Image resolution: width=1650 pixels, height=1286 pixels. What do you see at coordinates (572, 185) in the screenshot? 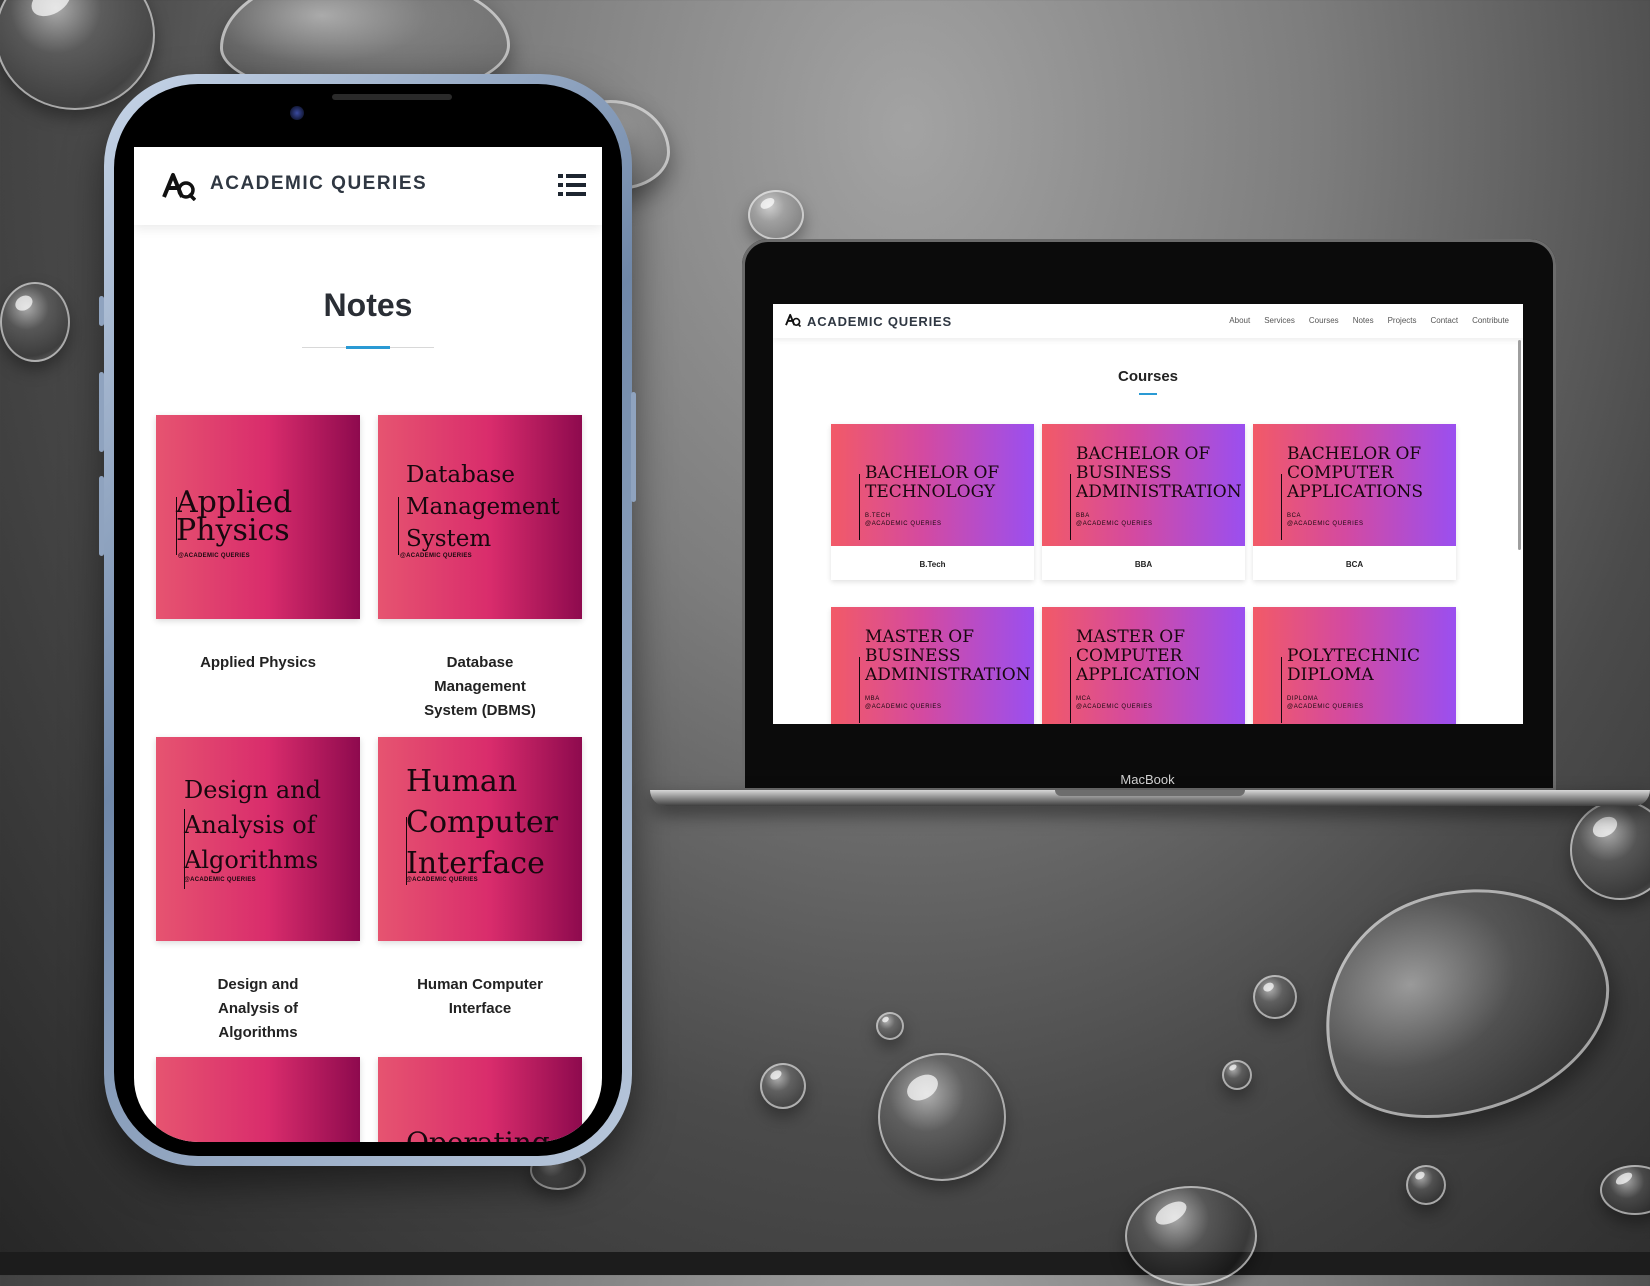
I see `list-menu-icon` at bounding box center [572, 185].